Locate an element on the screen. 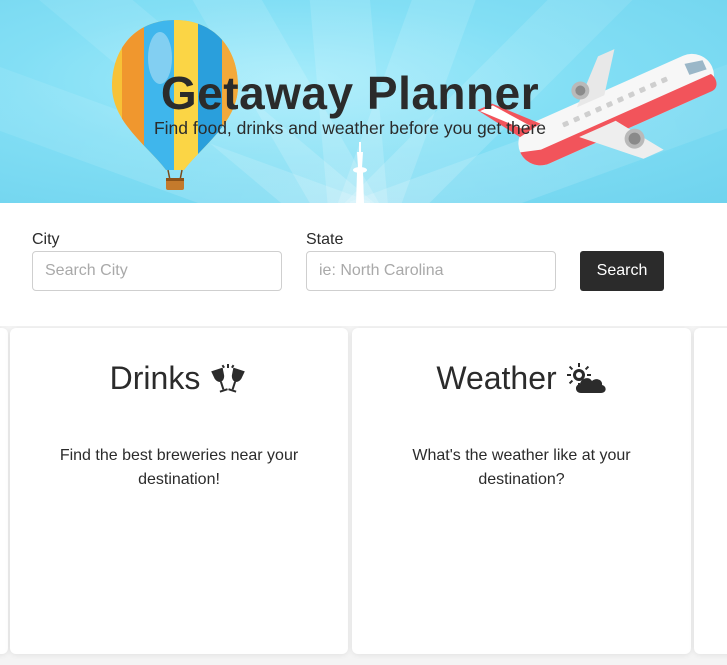 This screenshot has width=727, height=665. card-offscreen-right is located at coordinates (710, 491).